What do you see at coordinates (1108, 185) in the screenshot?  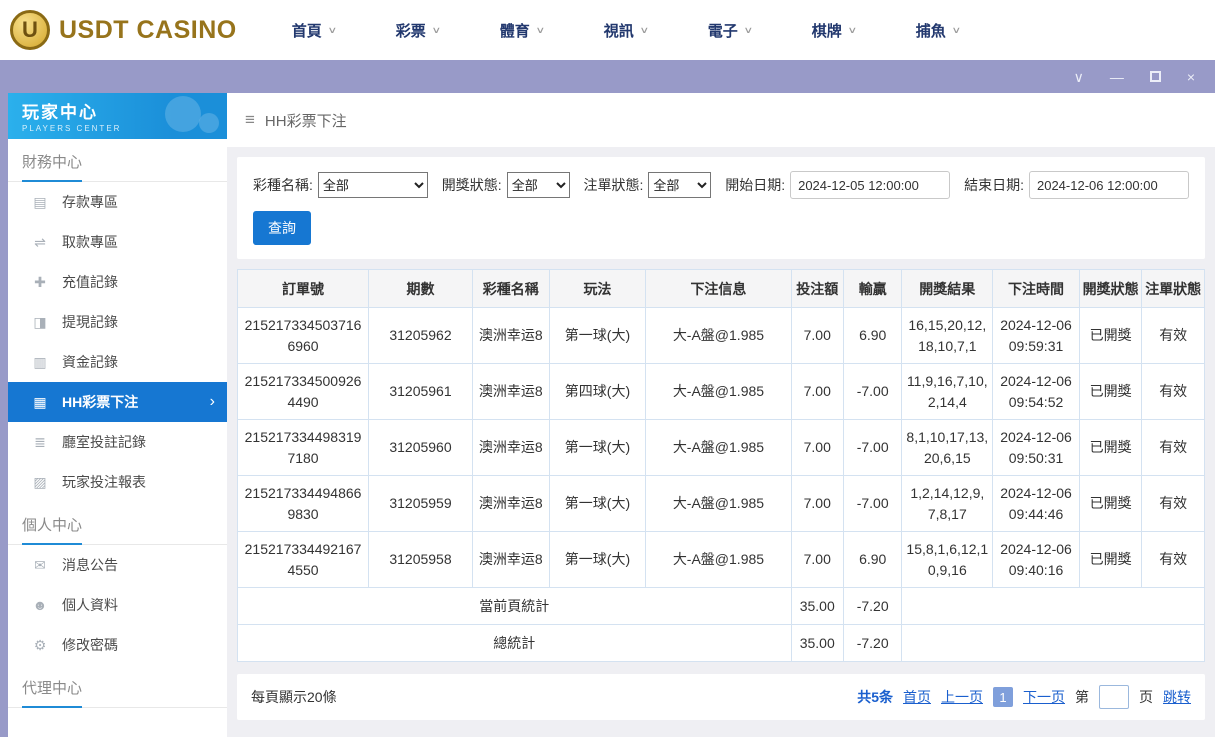 I see `end-date-input` at bounding box center [1108, 185].